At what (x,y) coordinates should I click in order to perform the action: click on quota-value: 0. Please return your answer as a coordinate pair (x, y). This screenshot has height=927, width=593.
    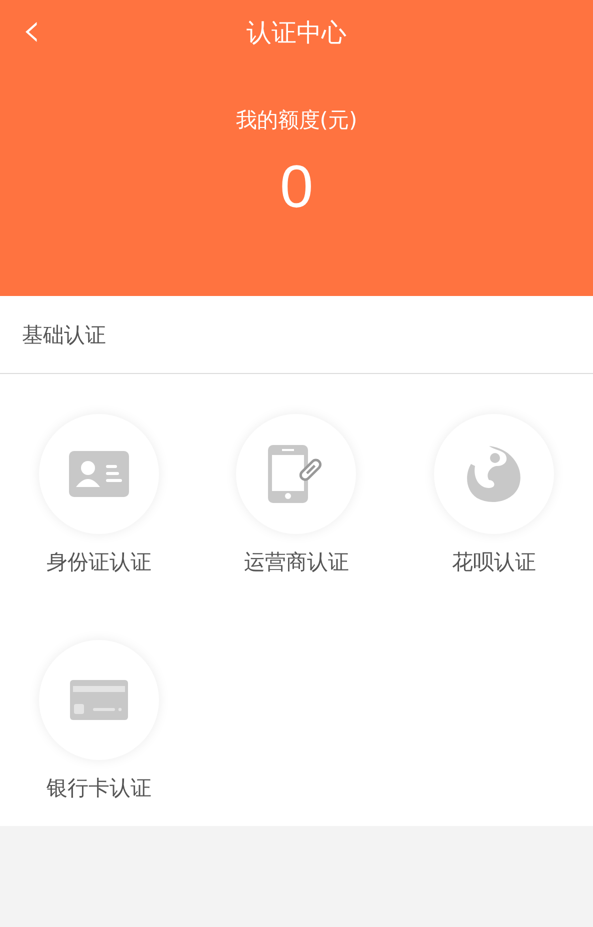
    Looking at the image, I should click on (297, 186).